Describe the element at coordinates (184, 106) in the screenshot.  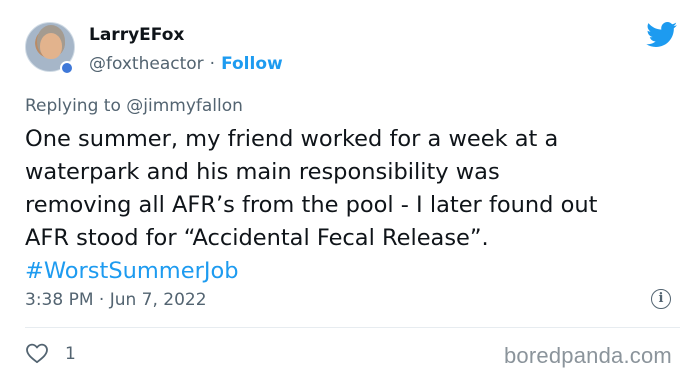
I see `reply-mention-link: @jimmyfallon` at that location.